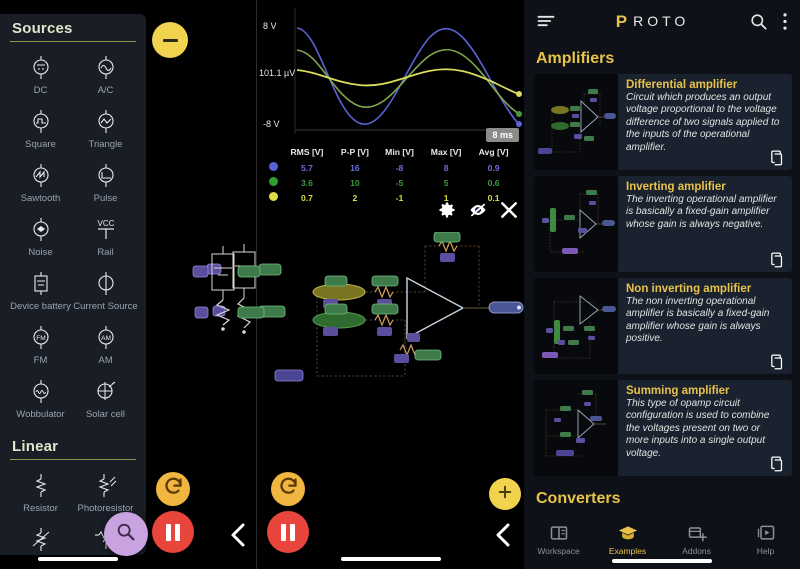  Describe the element at coordinates (306, 197) in the screenshot. I see `cell-rms: 0.7` at that location.